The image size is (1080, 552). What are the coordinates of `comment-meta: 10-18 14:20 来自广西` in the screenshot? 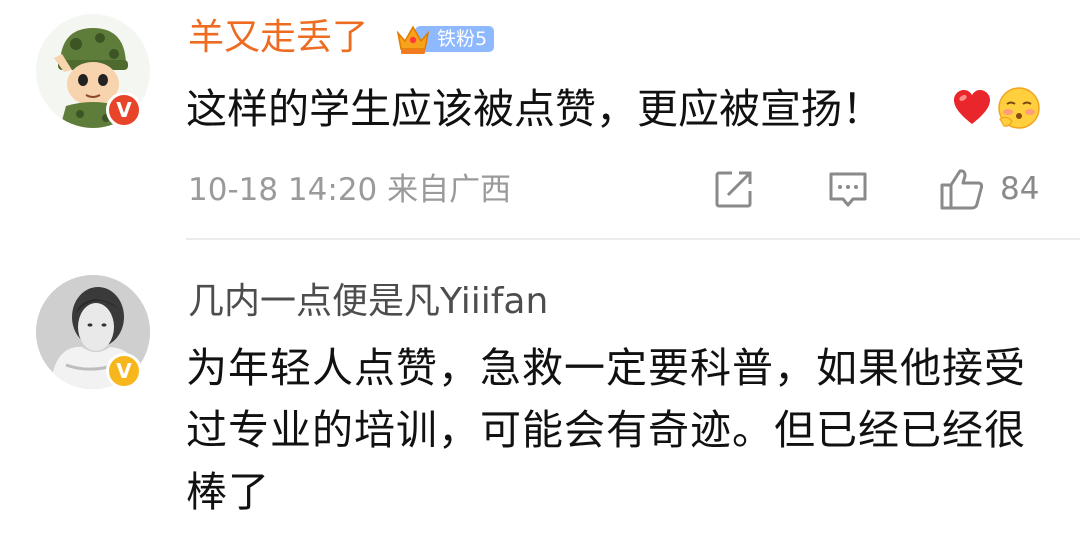 It's located at (350, 190).